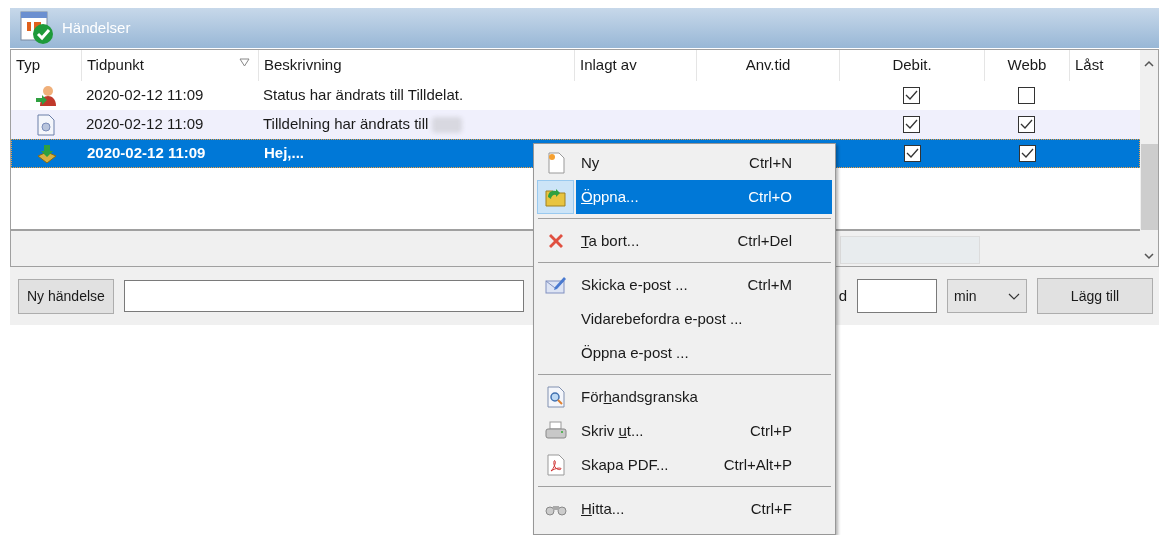 Image resolution: width=1159 pixels, height=535 pixels. I want to click on shortcut-text: Ctrl+M, so click(769, 284).